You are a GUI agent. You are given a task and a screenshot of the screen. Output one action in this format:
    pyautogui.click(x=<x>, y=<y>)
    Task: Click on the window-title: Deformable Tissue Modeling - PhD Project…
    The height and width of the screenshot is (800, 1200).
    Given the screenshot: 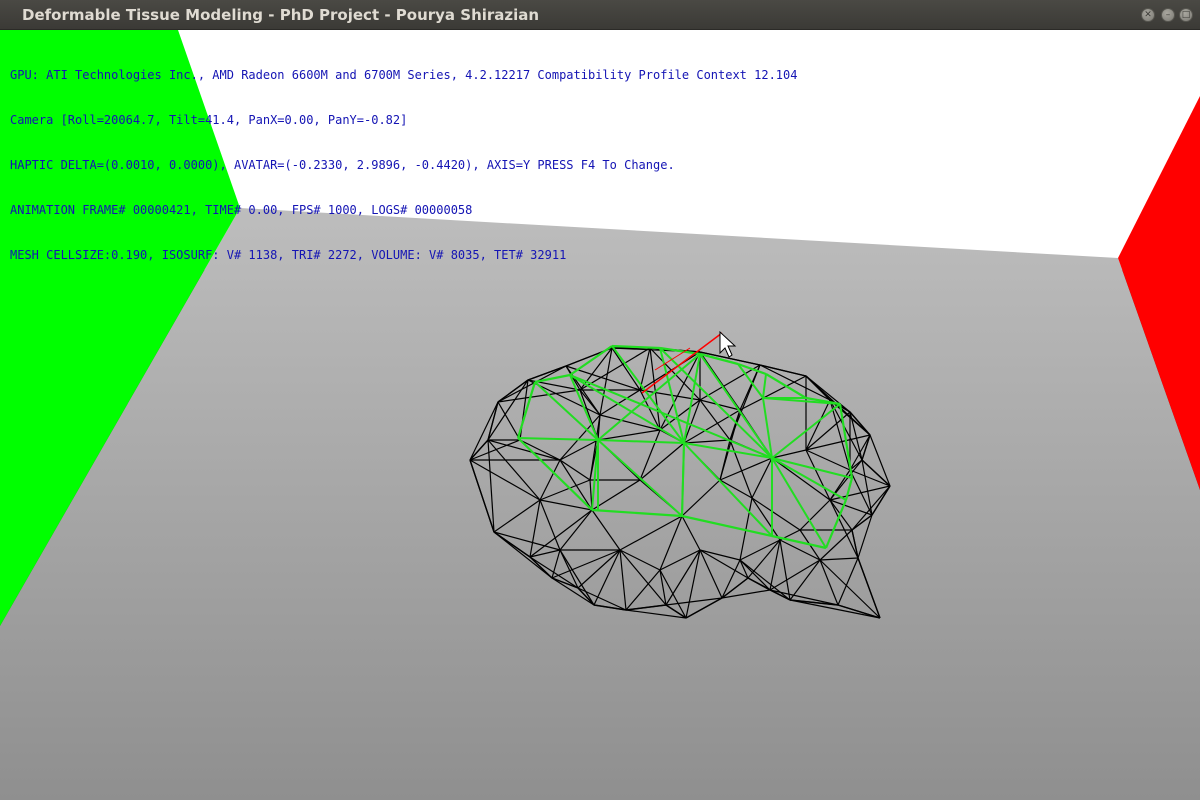 What is the action you would take?
    pyautogui.click(x=281, y=15)
    